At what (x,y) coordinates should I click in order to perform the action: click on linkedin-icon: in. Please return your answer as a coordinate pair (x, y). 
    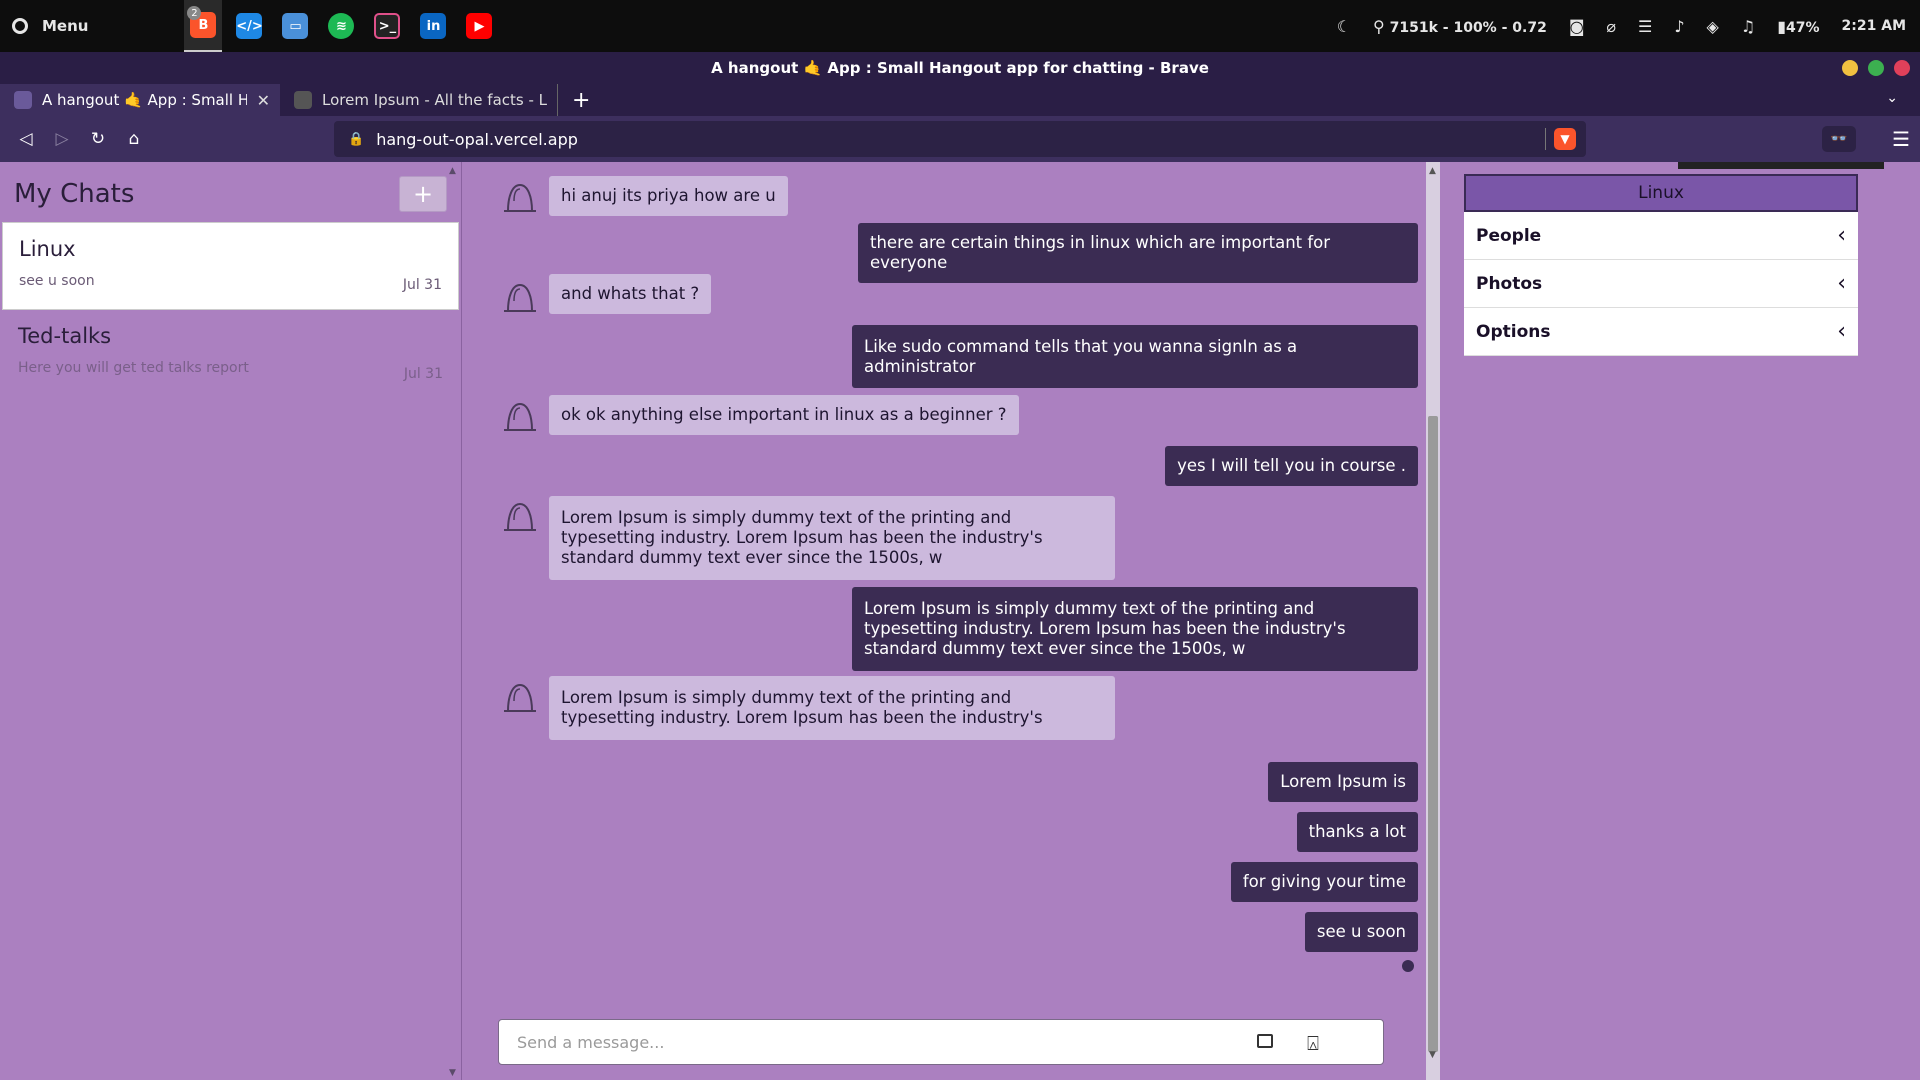
    Looking at the image, I should click on (433, 26).